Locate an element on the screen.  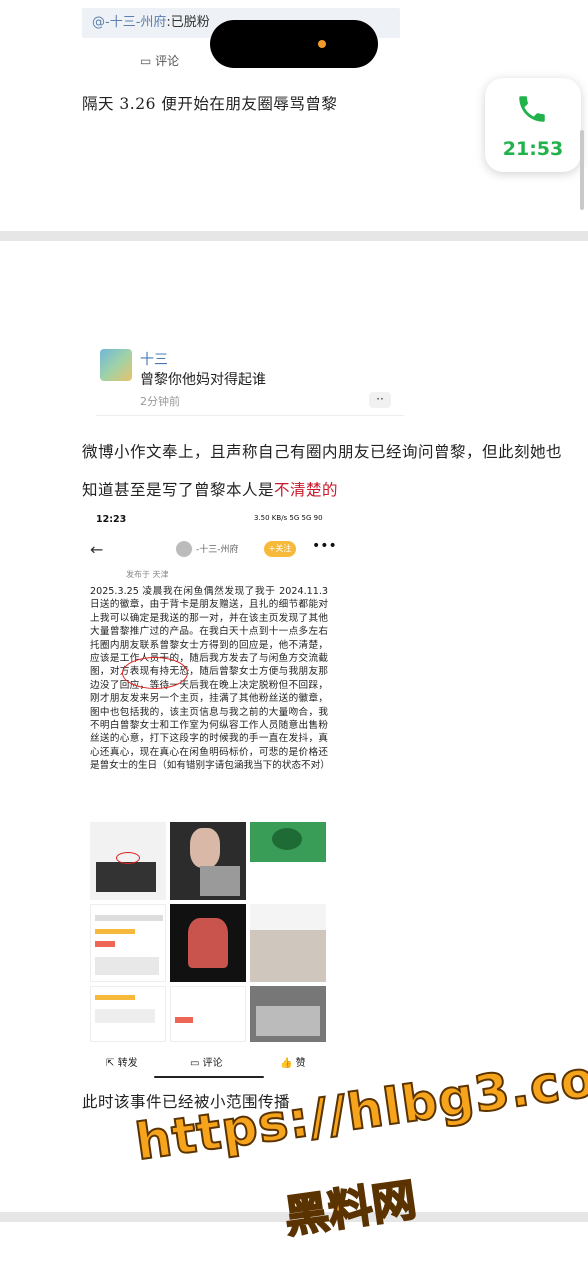
weibo-username: 十三 is located at coordinates (154, 359).